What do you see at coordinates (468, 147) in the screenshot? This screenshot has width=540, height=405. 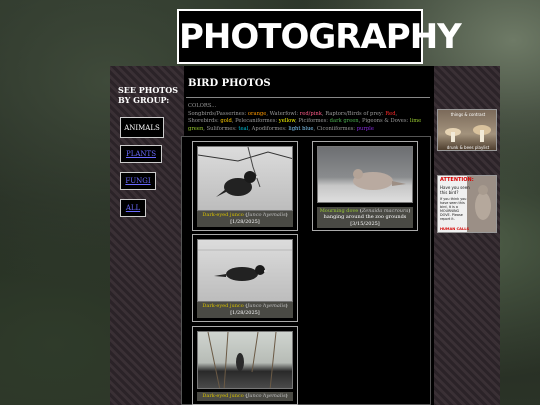 I see `ad1-subtitle: drunk & bees playlist` at bounding box center [468, 147].